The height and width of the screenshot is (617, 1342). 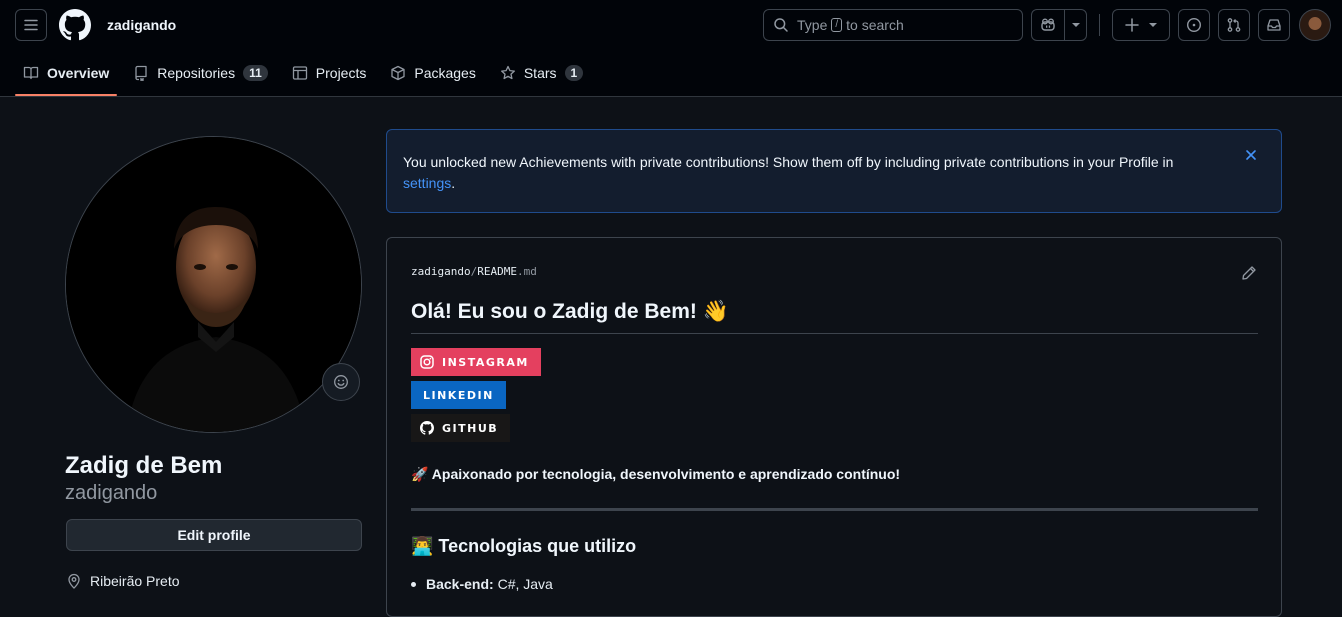 I want to click on issues-button, so click(x=1194, y=25).